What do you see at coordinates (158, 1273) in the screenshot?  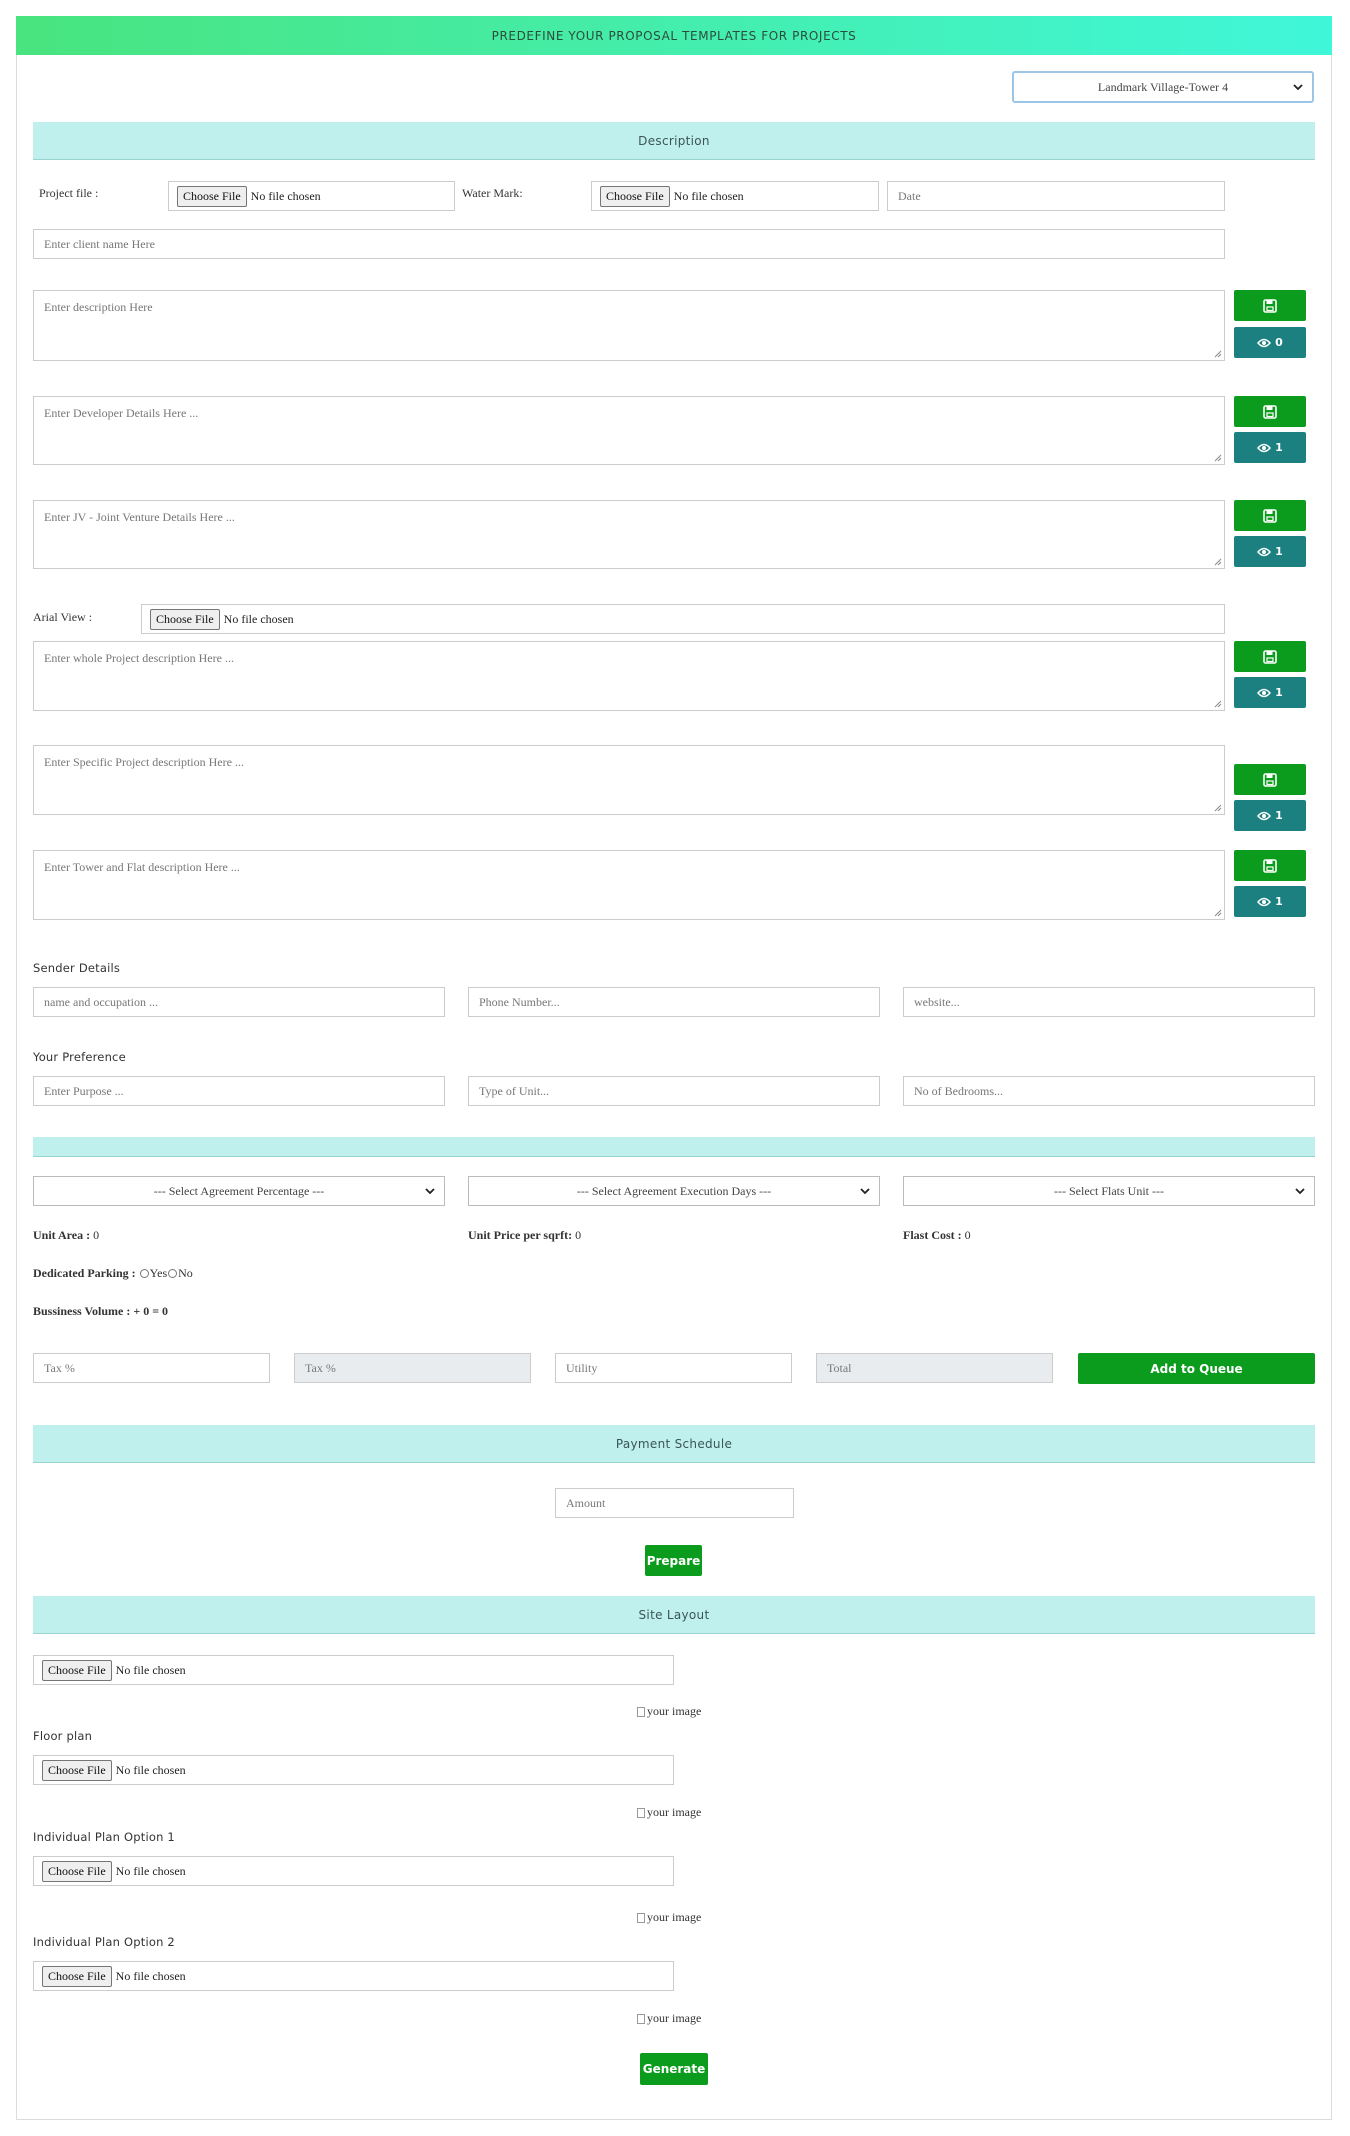 I see `parking-yes-label: Yes` at bounding box center [158, 1273].